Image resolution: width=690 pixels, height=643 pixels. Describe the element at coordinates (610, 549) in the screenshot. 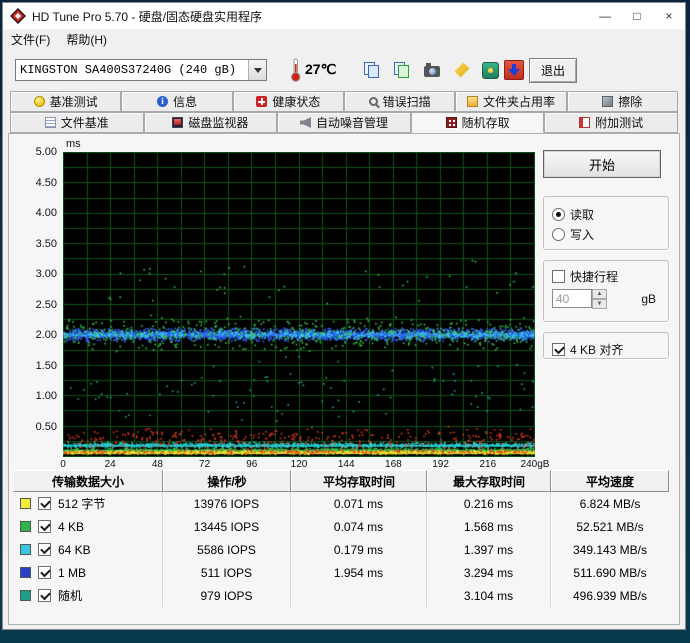

I see `avg-speed-value: 349.143 MB/s` at that location.